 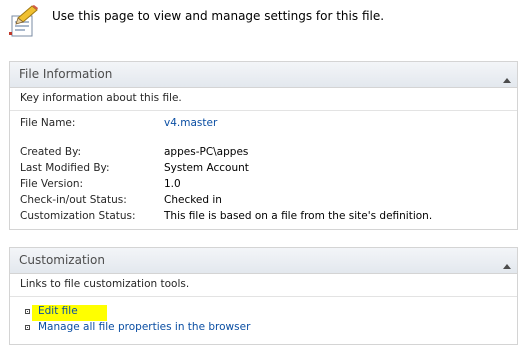 What do you see at coordinates (263, 99) in the screenshot?
I see `file-information-description: Key information about this file.` at bounding box center [263, 99].